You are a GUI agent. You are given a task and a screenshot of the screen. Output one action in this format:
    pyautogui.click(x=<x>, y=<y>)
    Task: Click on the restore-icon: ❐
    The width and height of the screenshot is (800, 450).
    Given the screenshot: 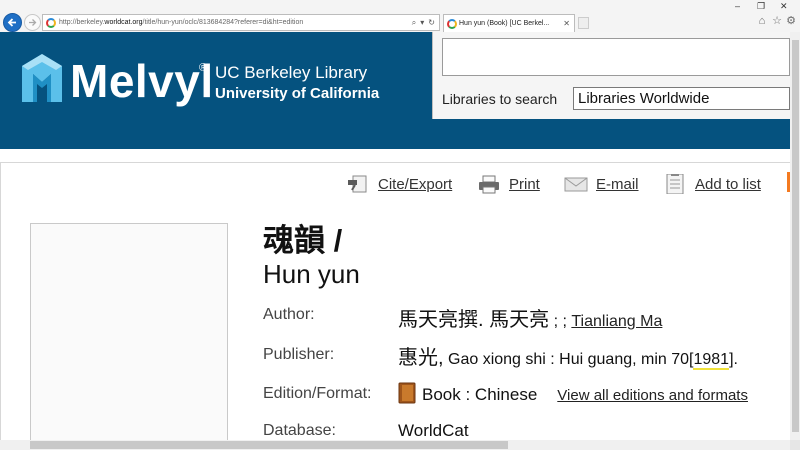 What is the action you would take?
    pyautogui.click(x=761, y=6)
    